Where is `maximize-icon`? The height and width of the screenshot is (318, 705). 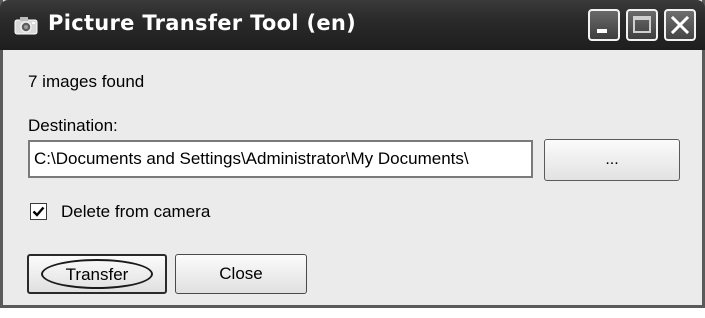 maximize-icon is located at coordinates (642, 24).